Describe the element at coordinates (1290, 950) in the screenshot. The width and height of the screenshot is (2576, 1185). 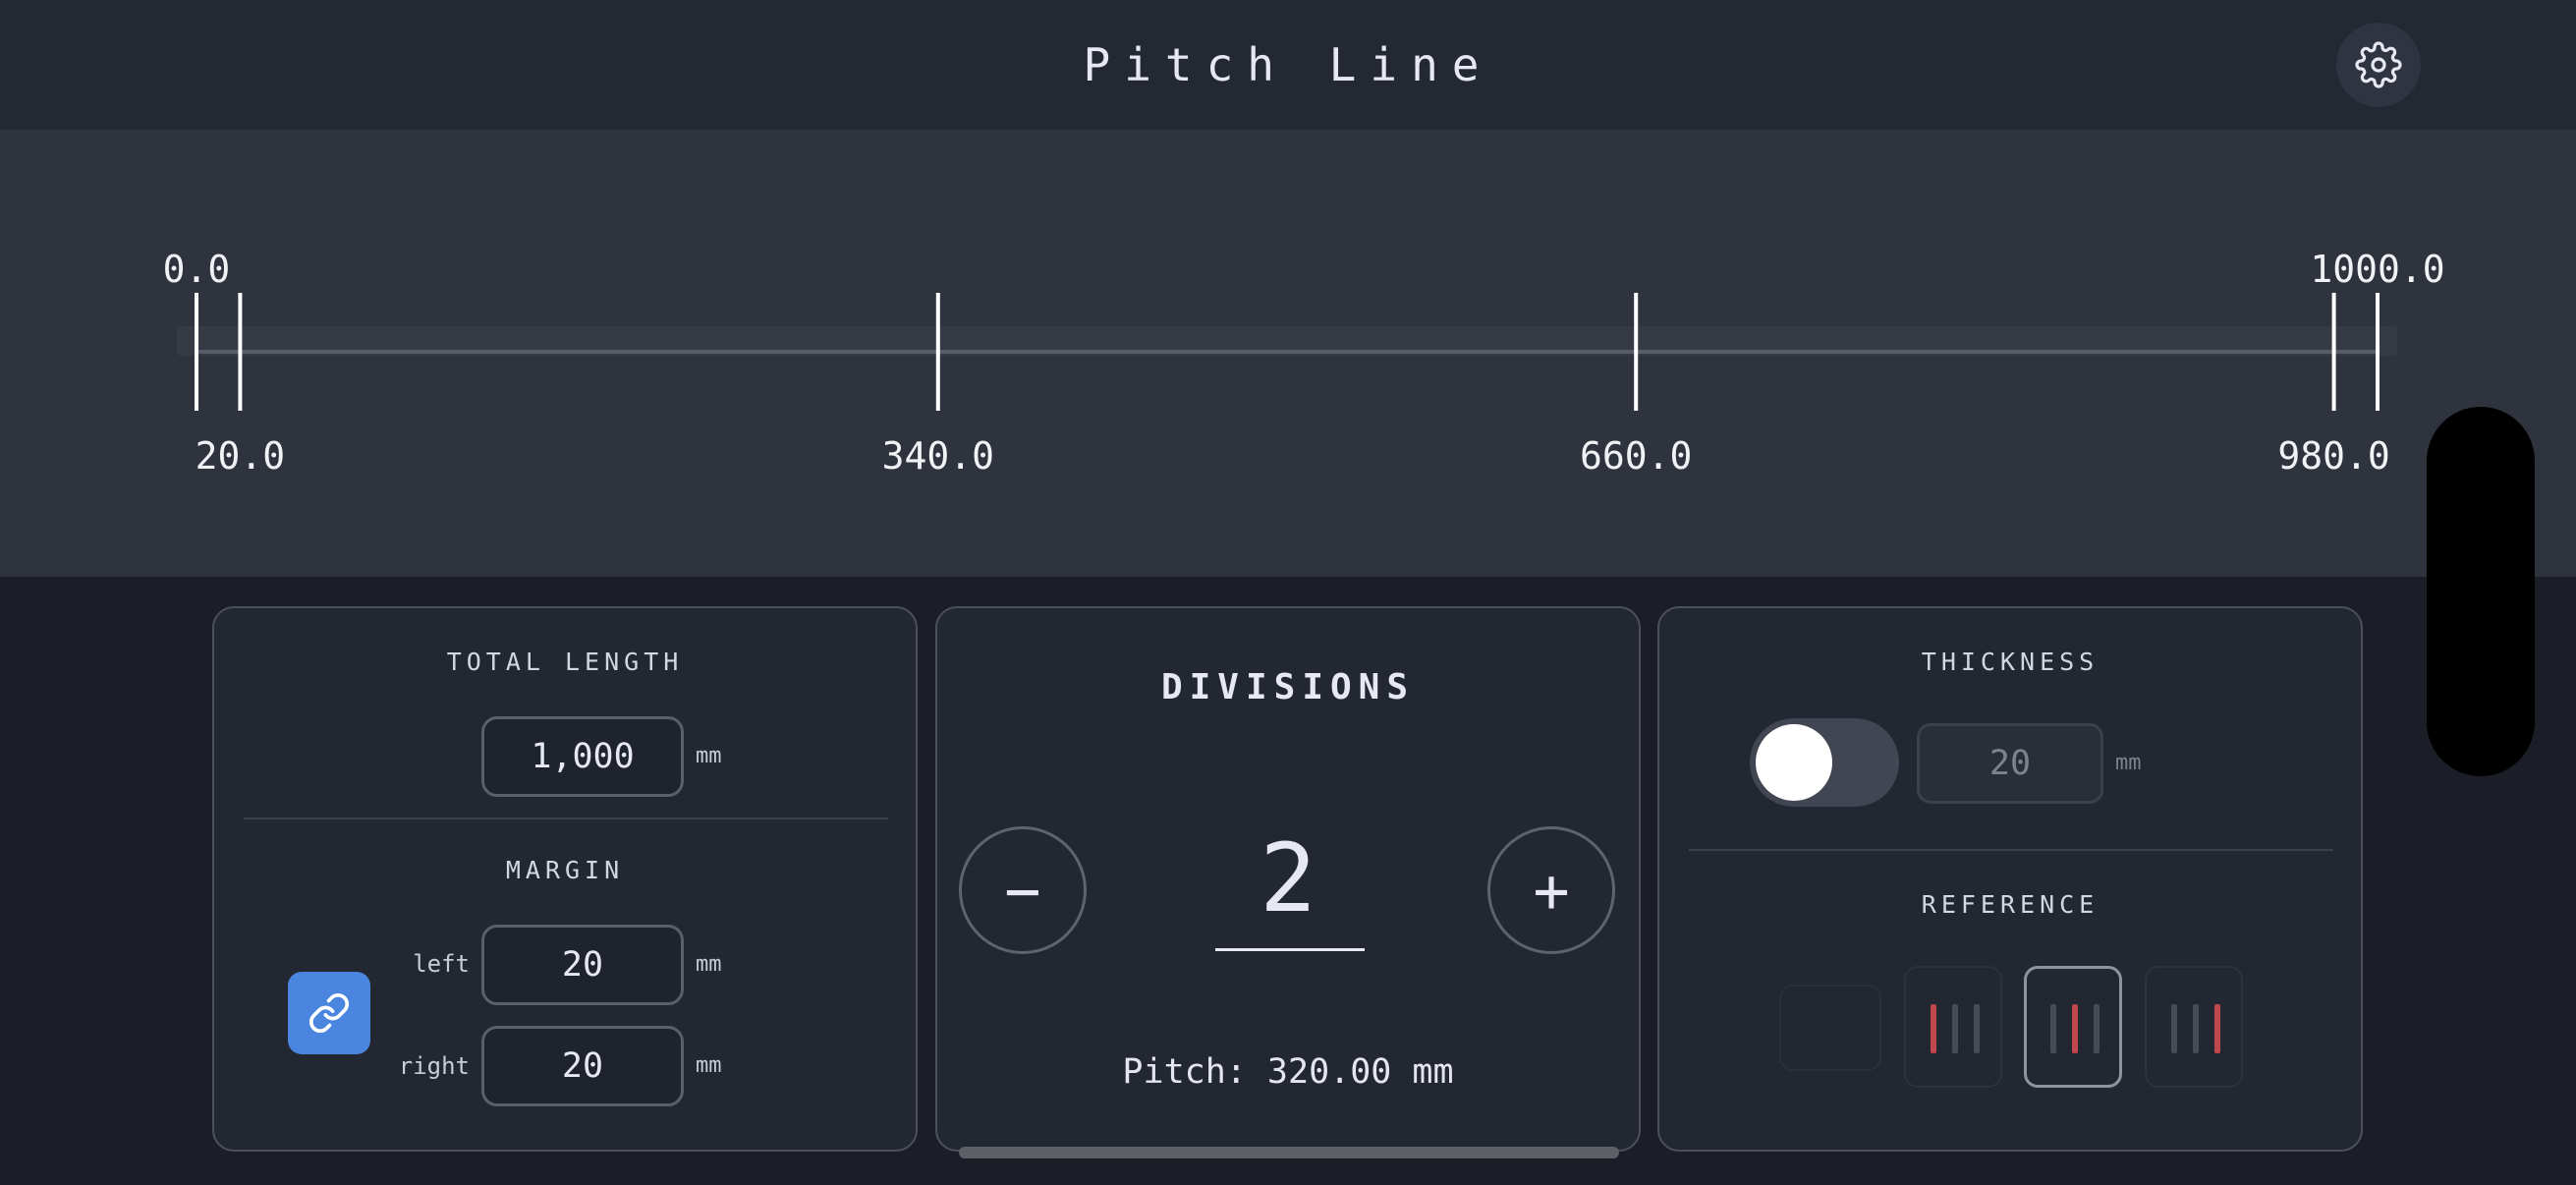
I see `divisions-underline` at that location.